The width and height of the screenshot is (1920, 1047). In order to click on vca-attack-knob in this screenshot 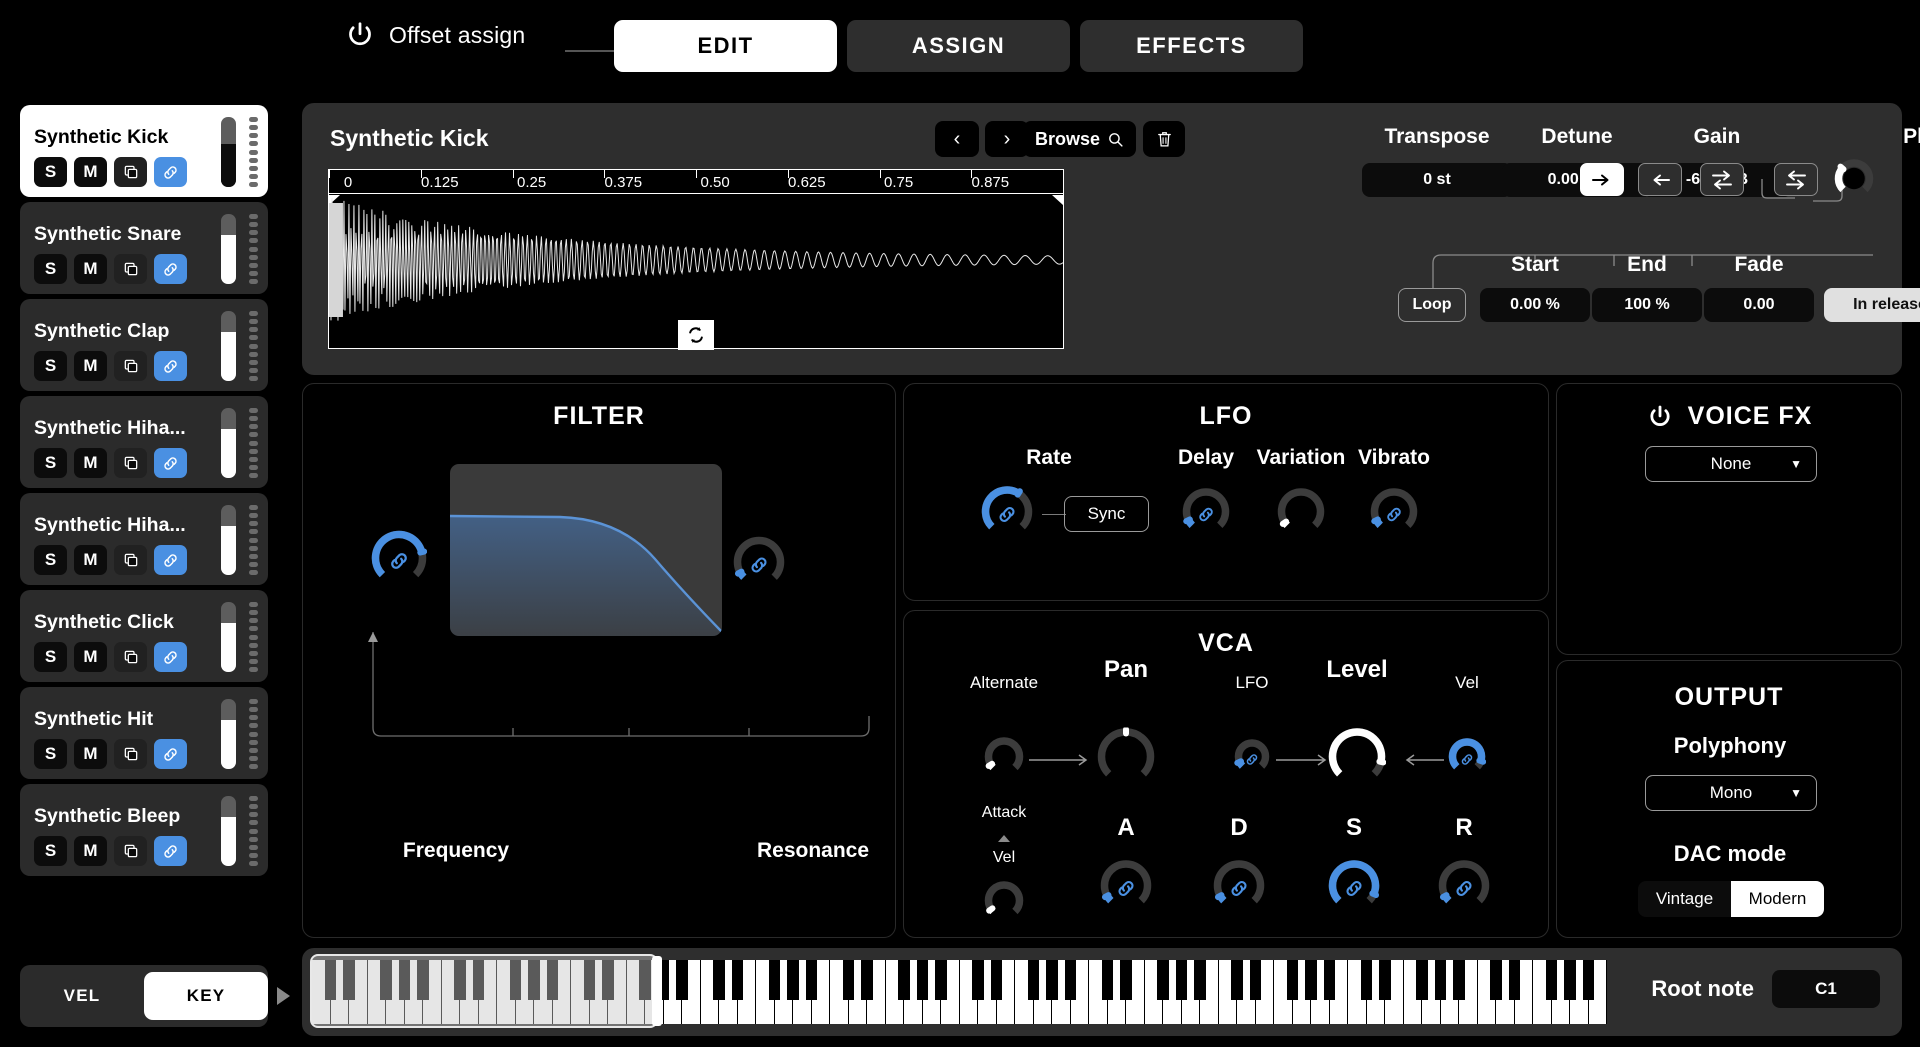, I will do `click(1126, 888)`.